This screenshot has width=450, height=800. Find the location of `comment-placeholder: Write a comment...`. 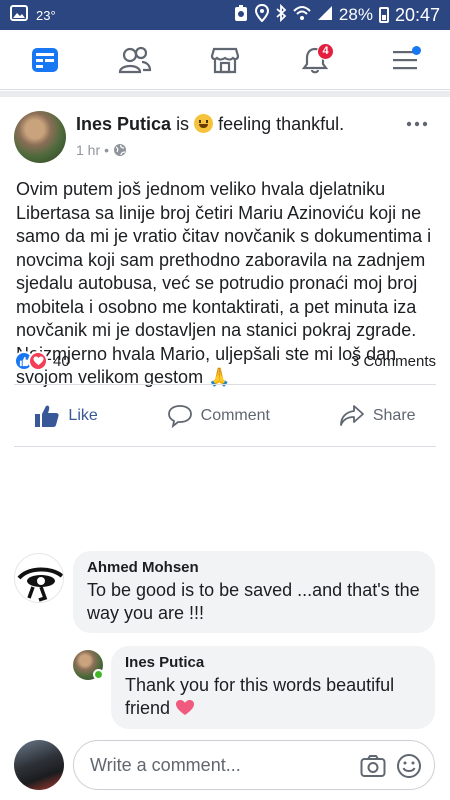

comment-placeholder: Write a comment... is located at coordinates (165, 765).